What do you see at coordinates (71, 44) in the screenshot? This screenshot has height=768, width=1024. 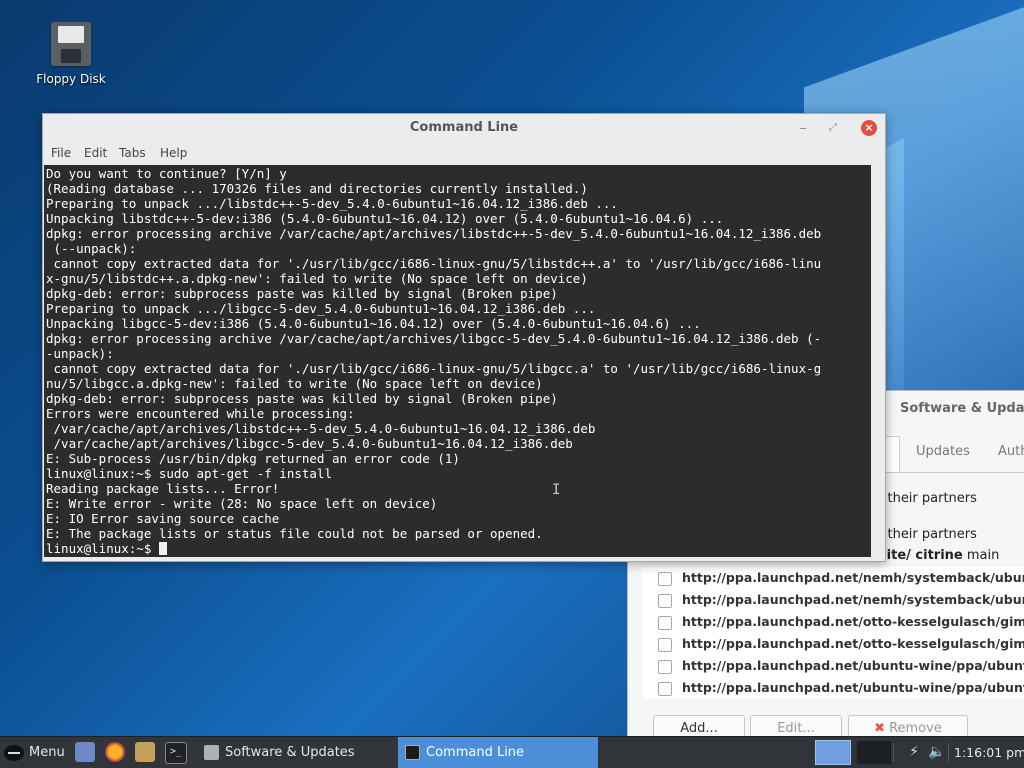 I see `floppy-disk-icon` at bounding box center [71, 44].